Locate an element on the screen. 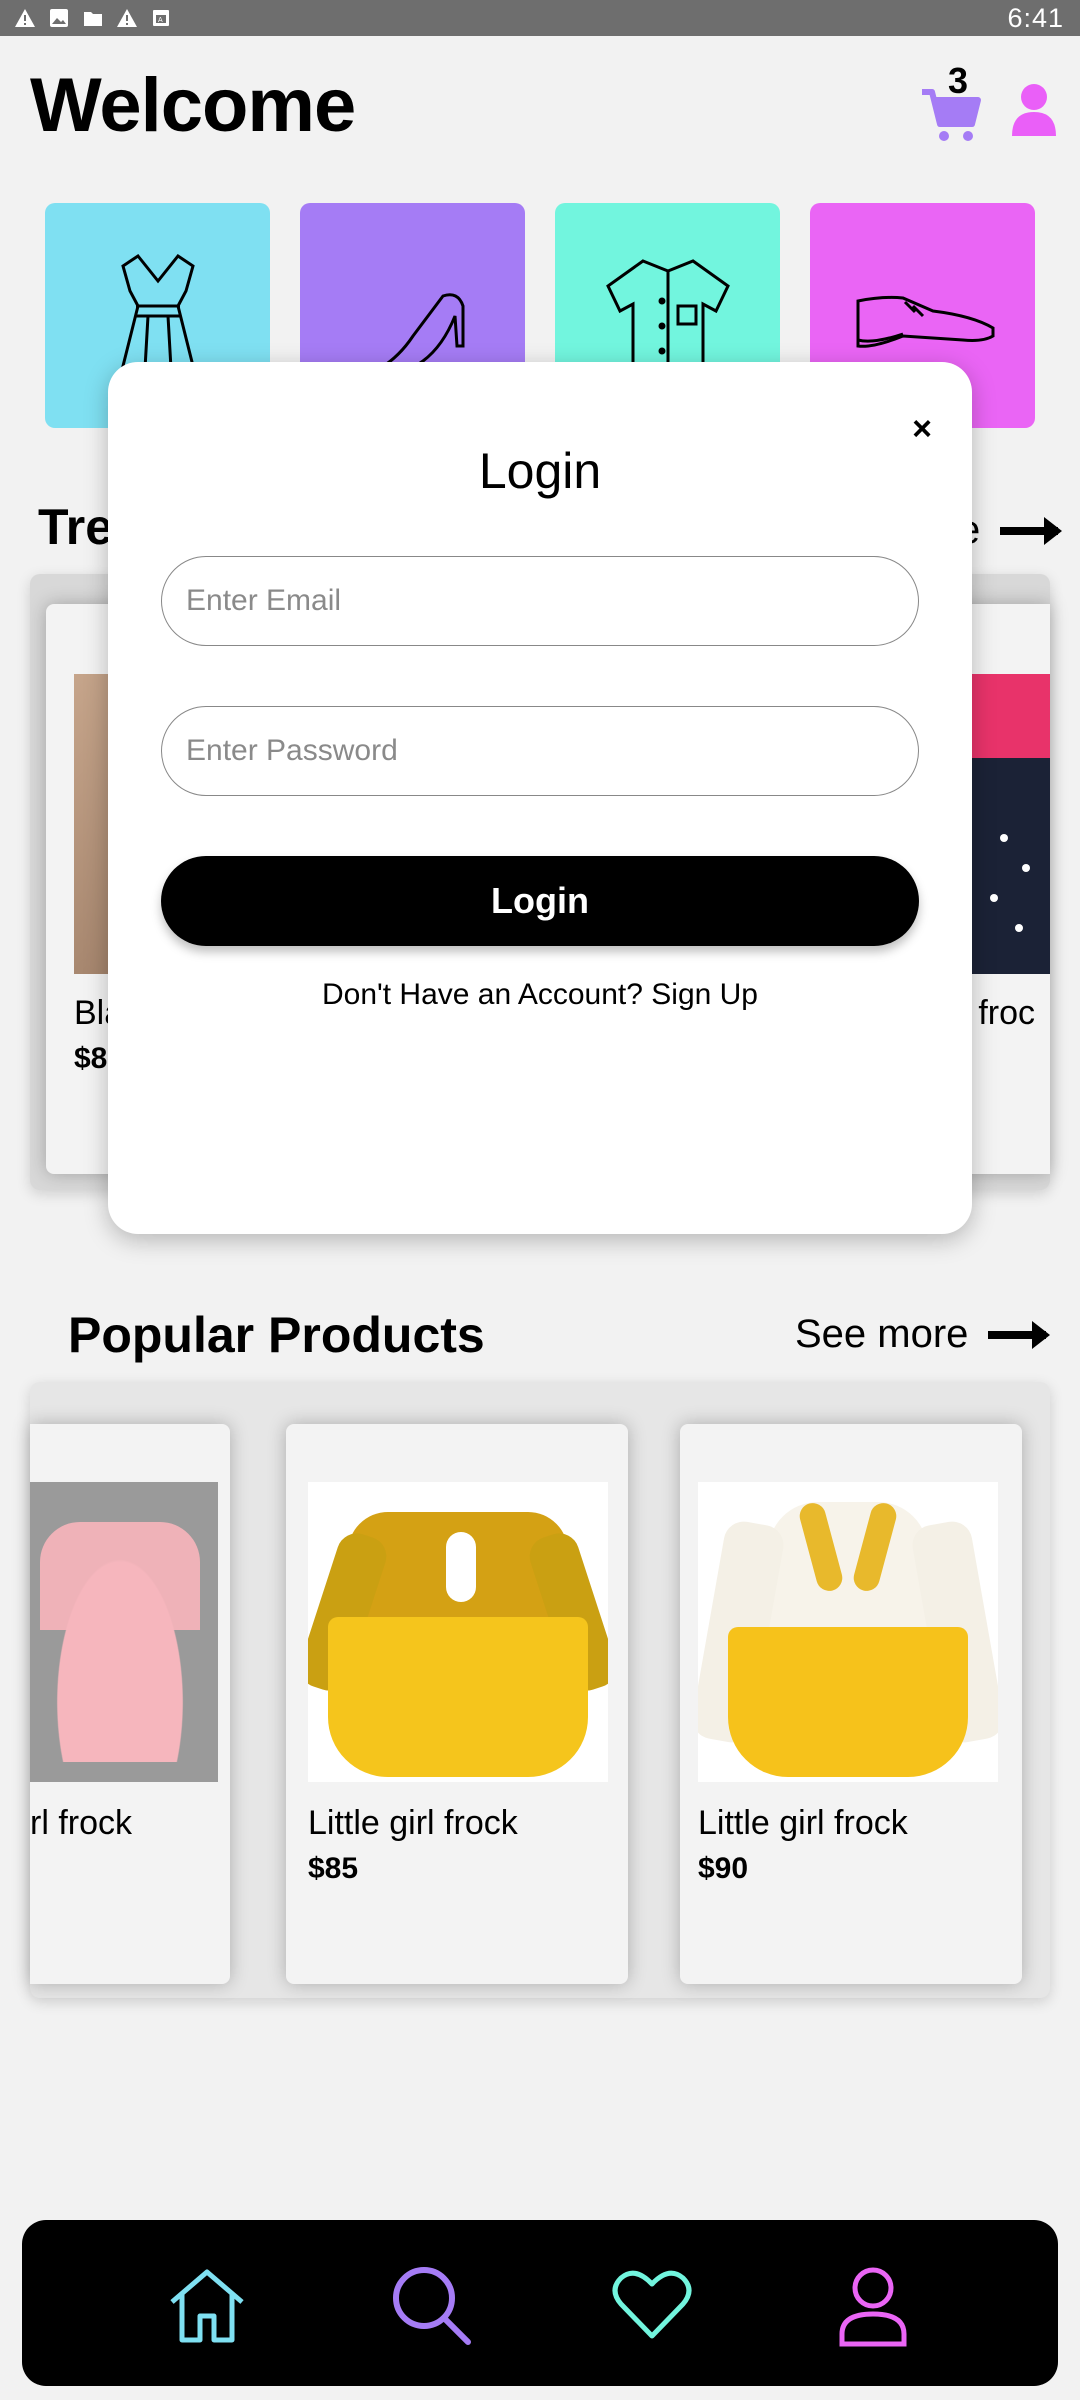 Image resolution: width=1080 pixels, height=2400 pixels. nav-search is located at coordinates (431, 2305).